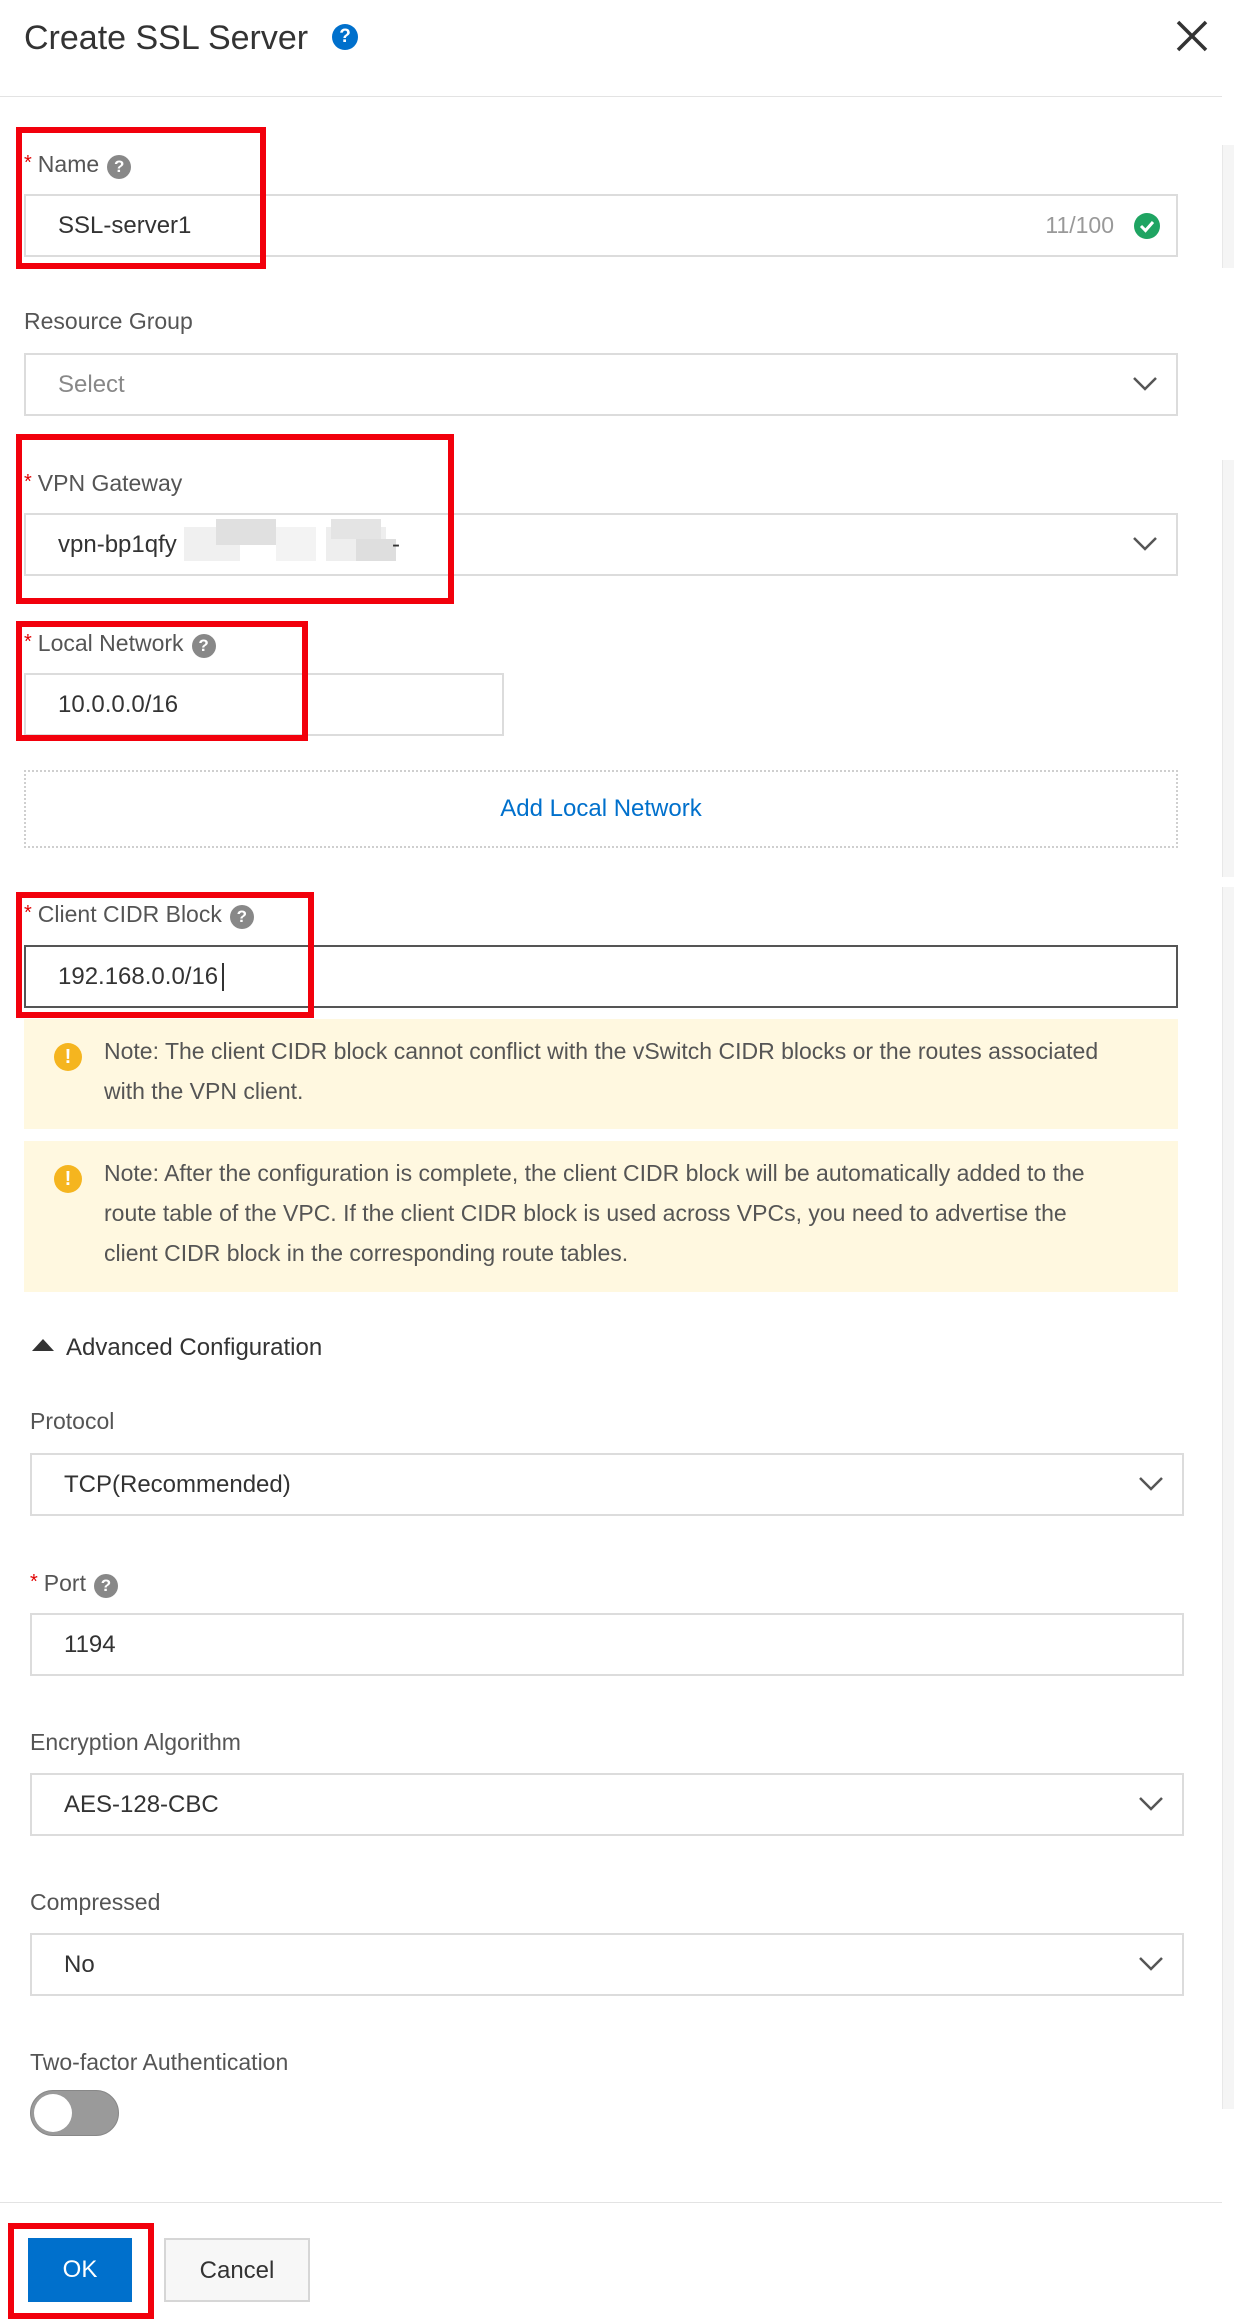 The height and width of the screenshot is (2324, 1234). I want to click on client-cidr-input: 192.168.0.0/16, so click(601, 976).